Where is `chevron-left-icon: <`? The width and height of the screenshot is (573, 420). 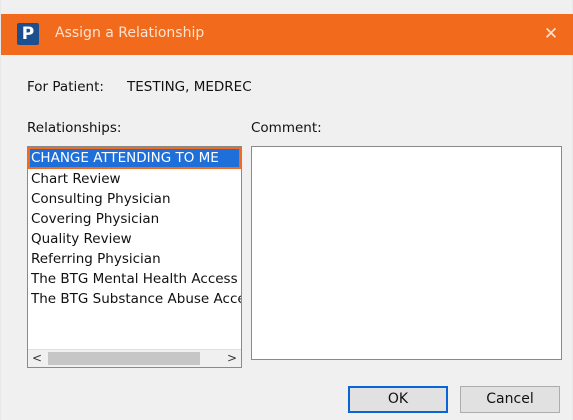
chevron-left-icon: < is located at coordinates (37, 358).